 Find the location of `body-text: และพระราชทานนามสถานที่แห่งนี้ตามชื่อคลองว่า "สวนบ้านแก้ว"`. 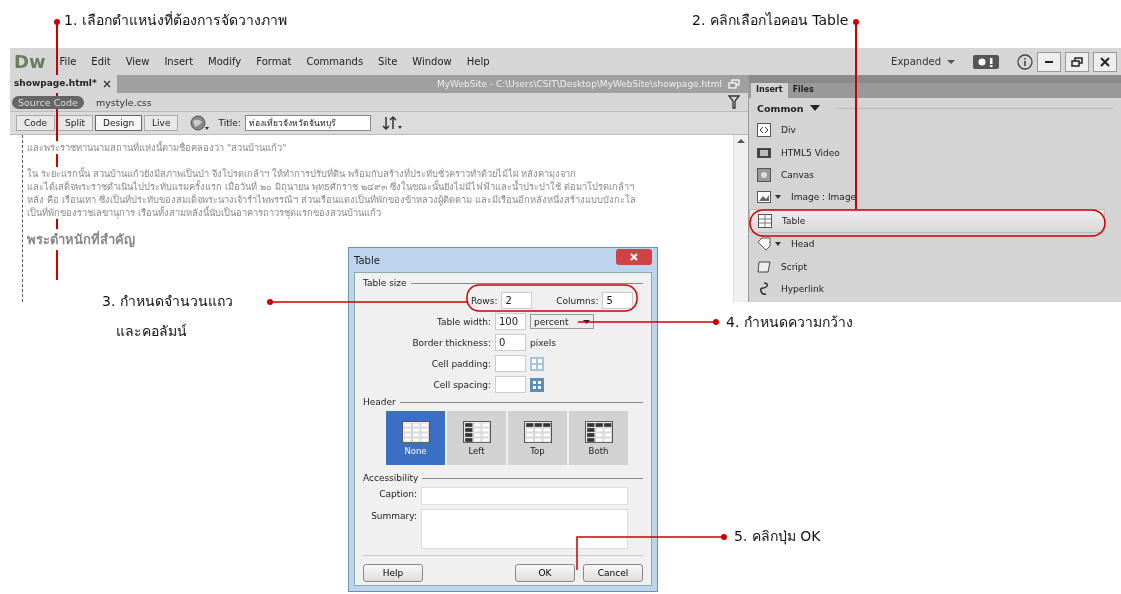

body-text: และพระราชทานนามสถานที่แห่งนี้ตามชื่อคลองว่า "สวนบ้านแก้ว" is located at coordinates (157, 147).